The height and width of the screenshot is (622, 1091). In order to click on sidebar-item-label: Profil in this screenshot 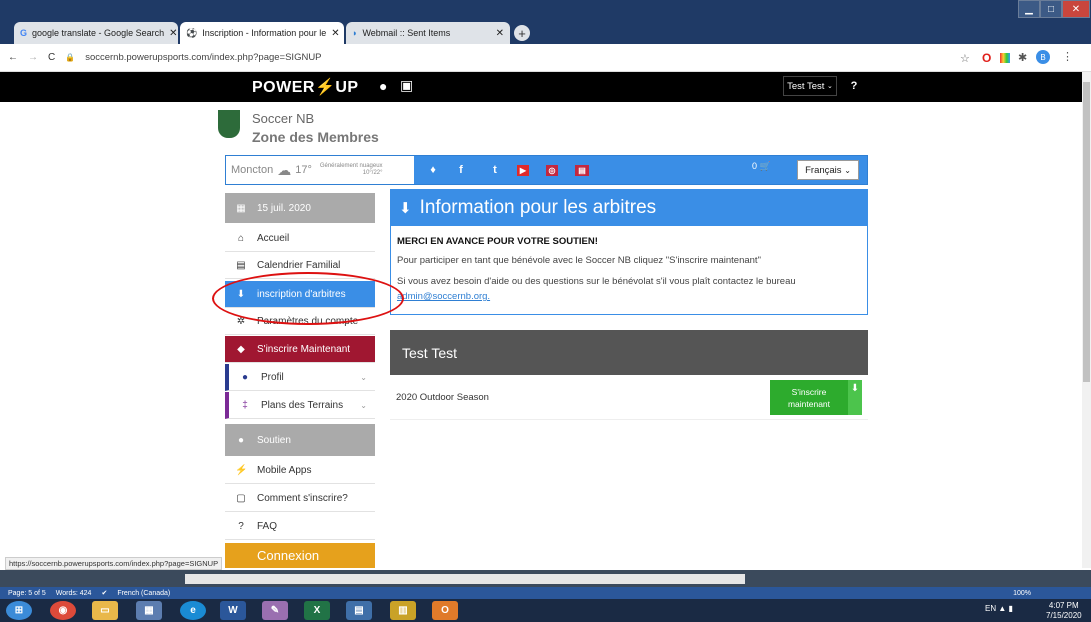, I will do `click(272, 377)`.